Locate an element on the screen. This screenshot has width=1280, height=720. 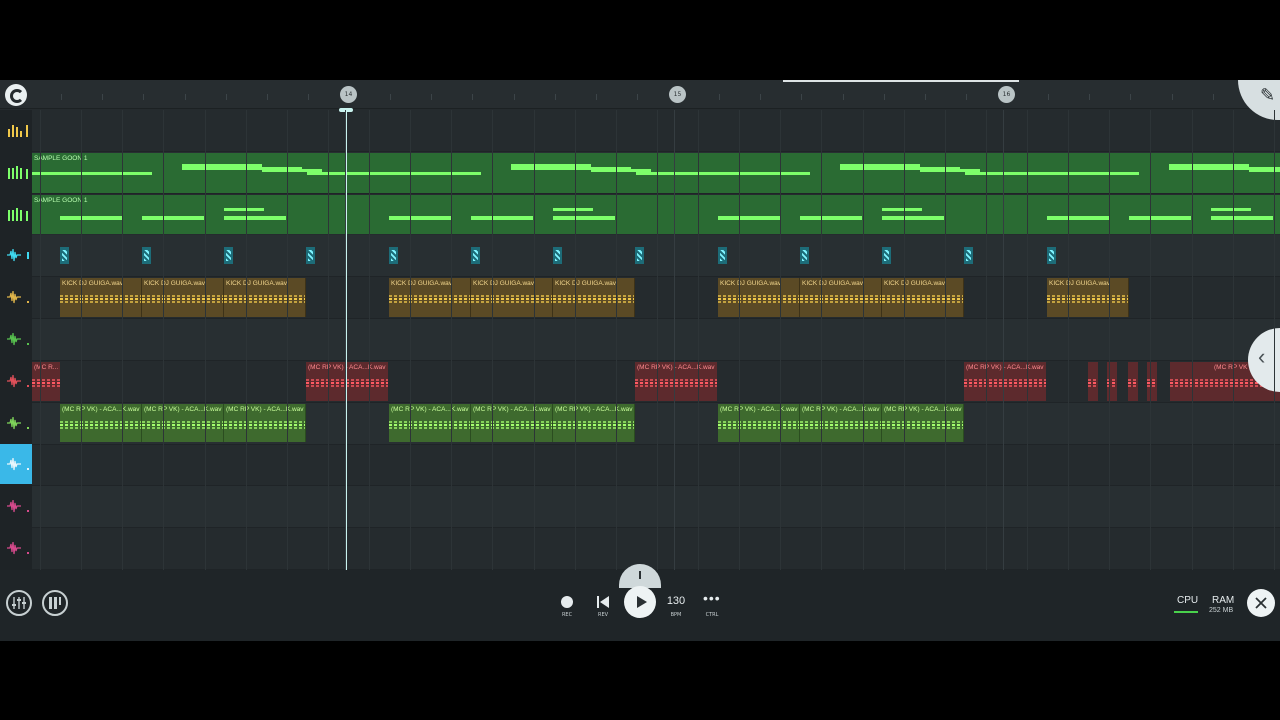
record-button is located at coordinates (567, 602).